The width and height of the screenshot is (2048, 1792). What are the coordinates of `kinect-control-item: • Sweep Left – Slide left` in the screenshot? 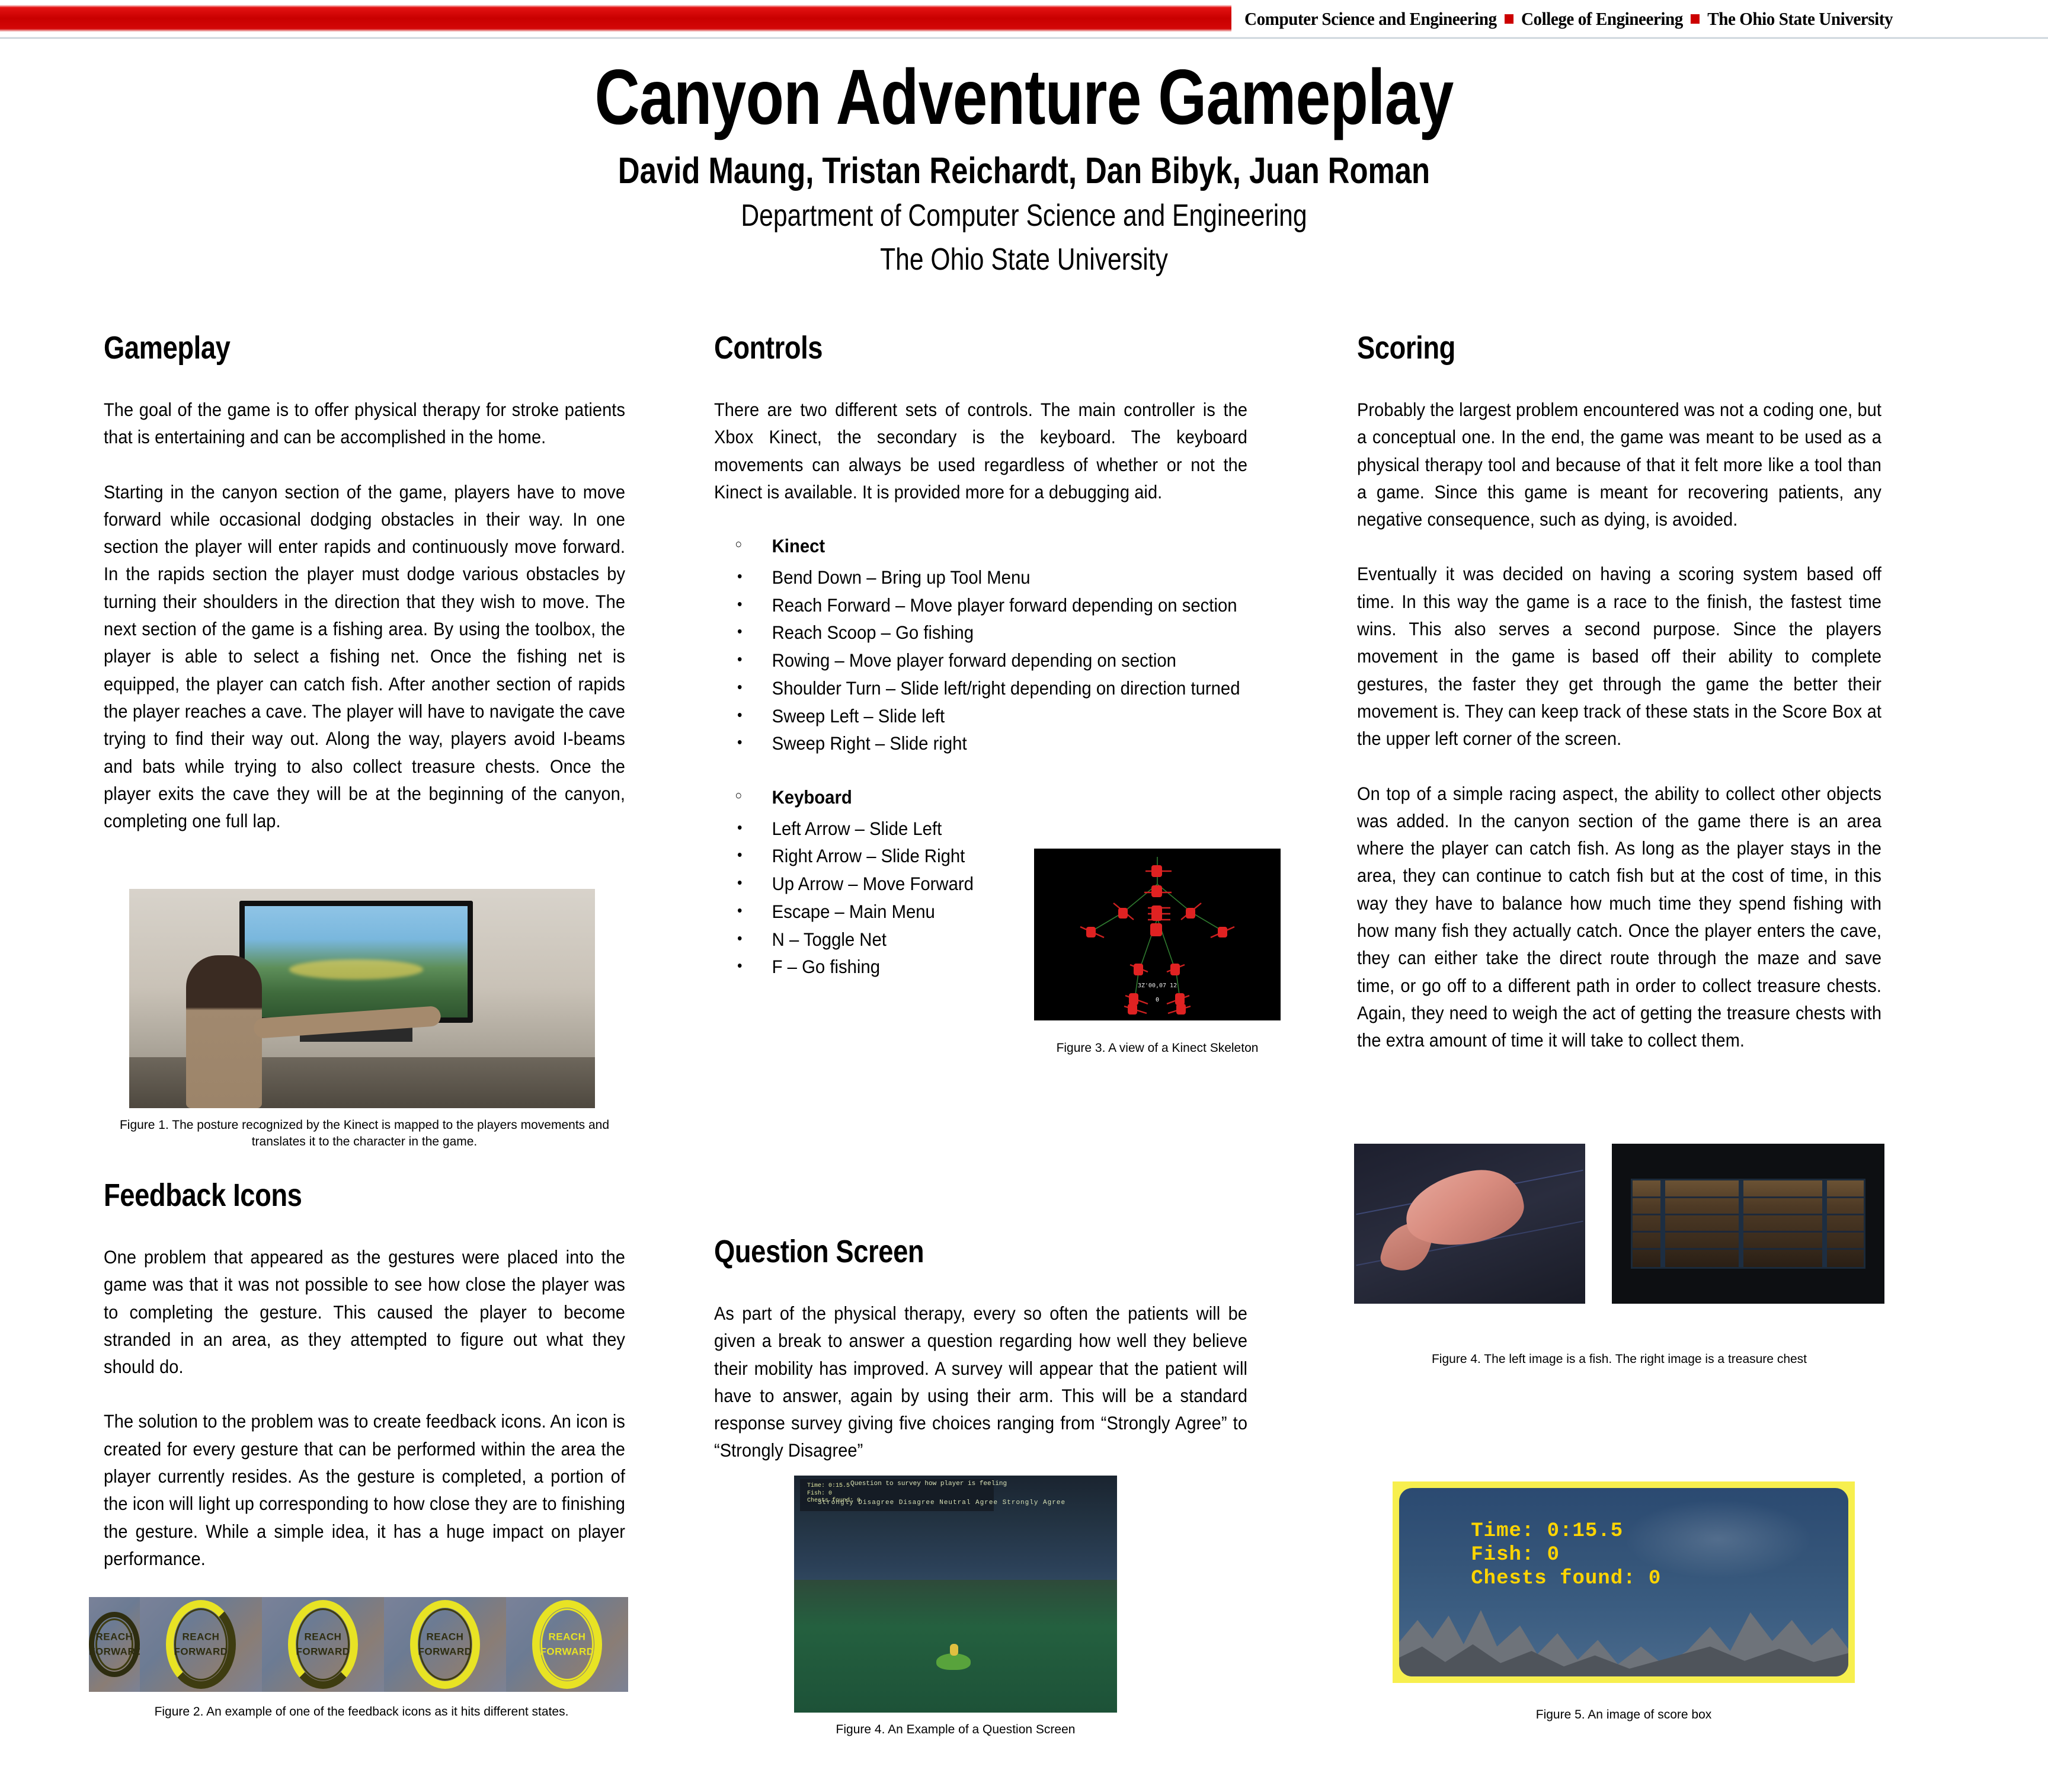 It's located at (980, 716).